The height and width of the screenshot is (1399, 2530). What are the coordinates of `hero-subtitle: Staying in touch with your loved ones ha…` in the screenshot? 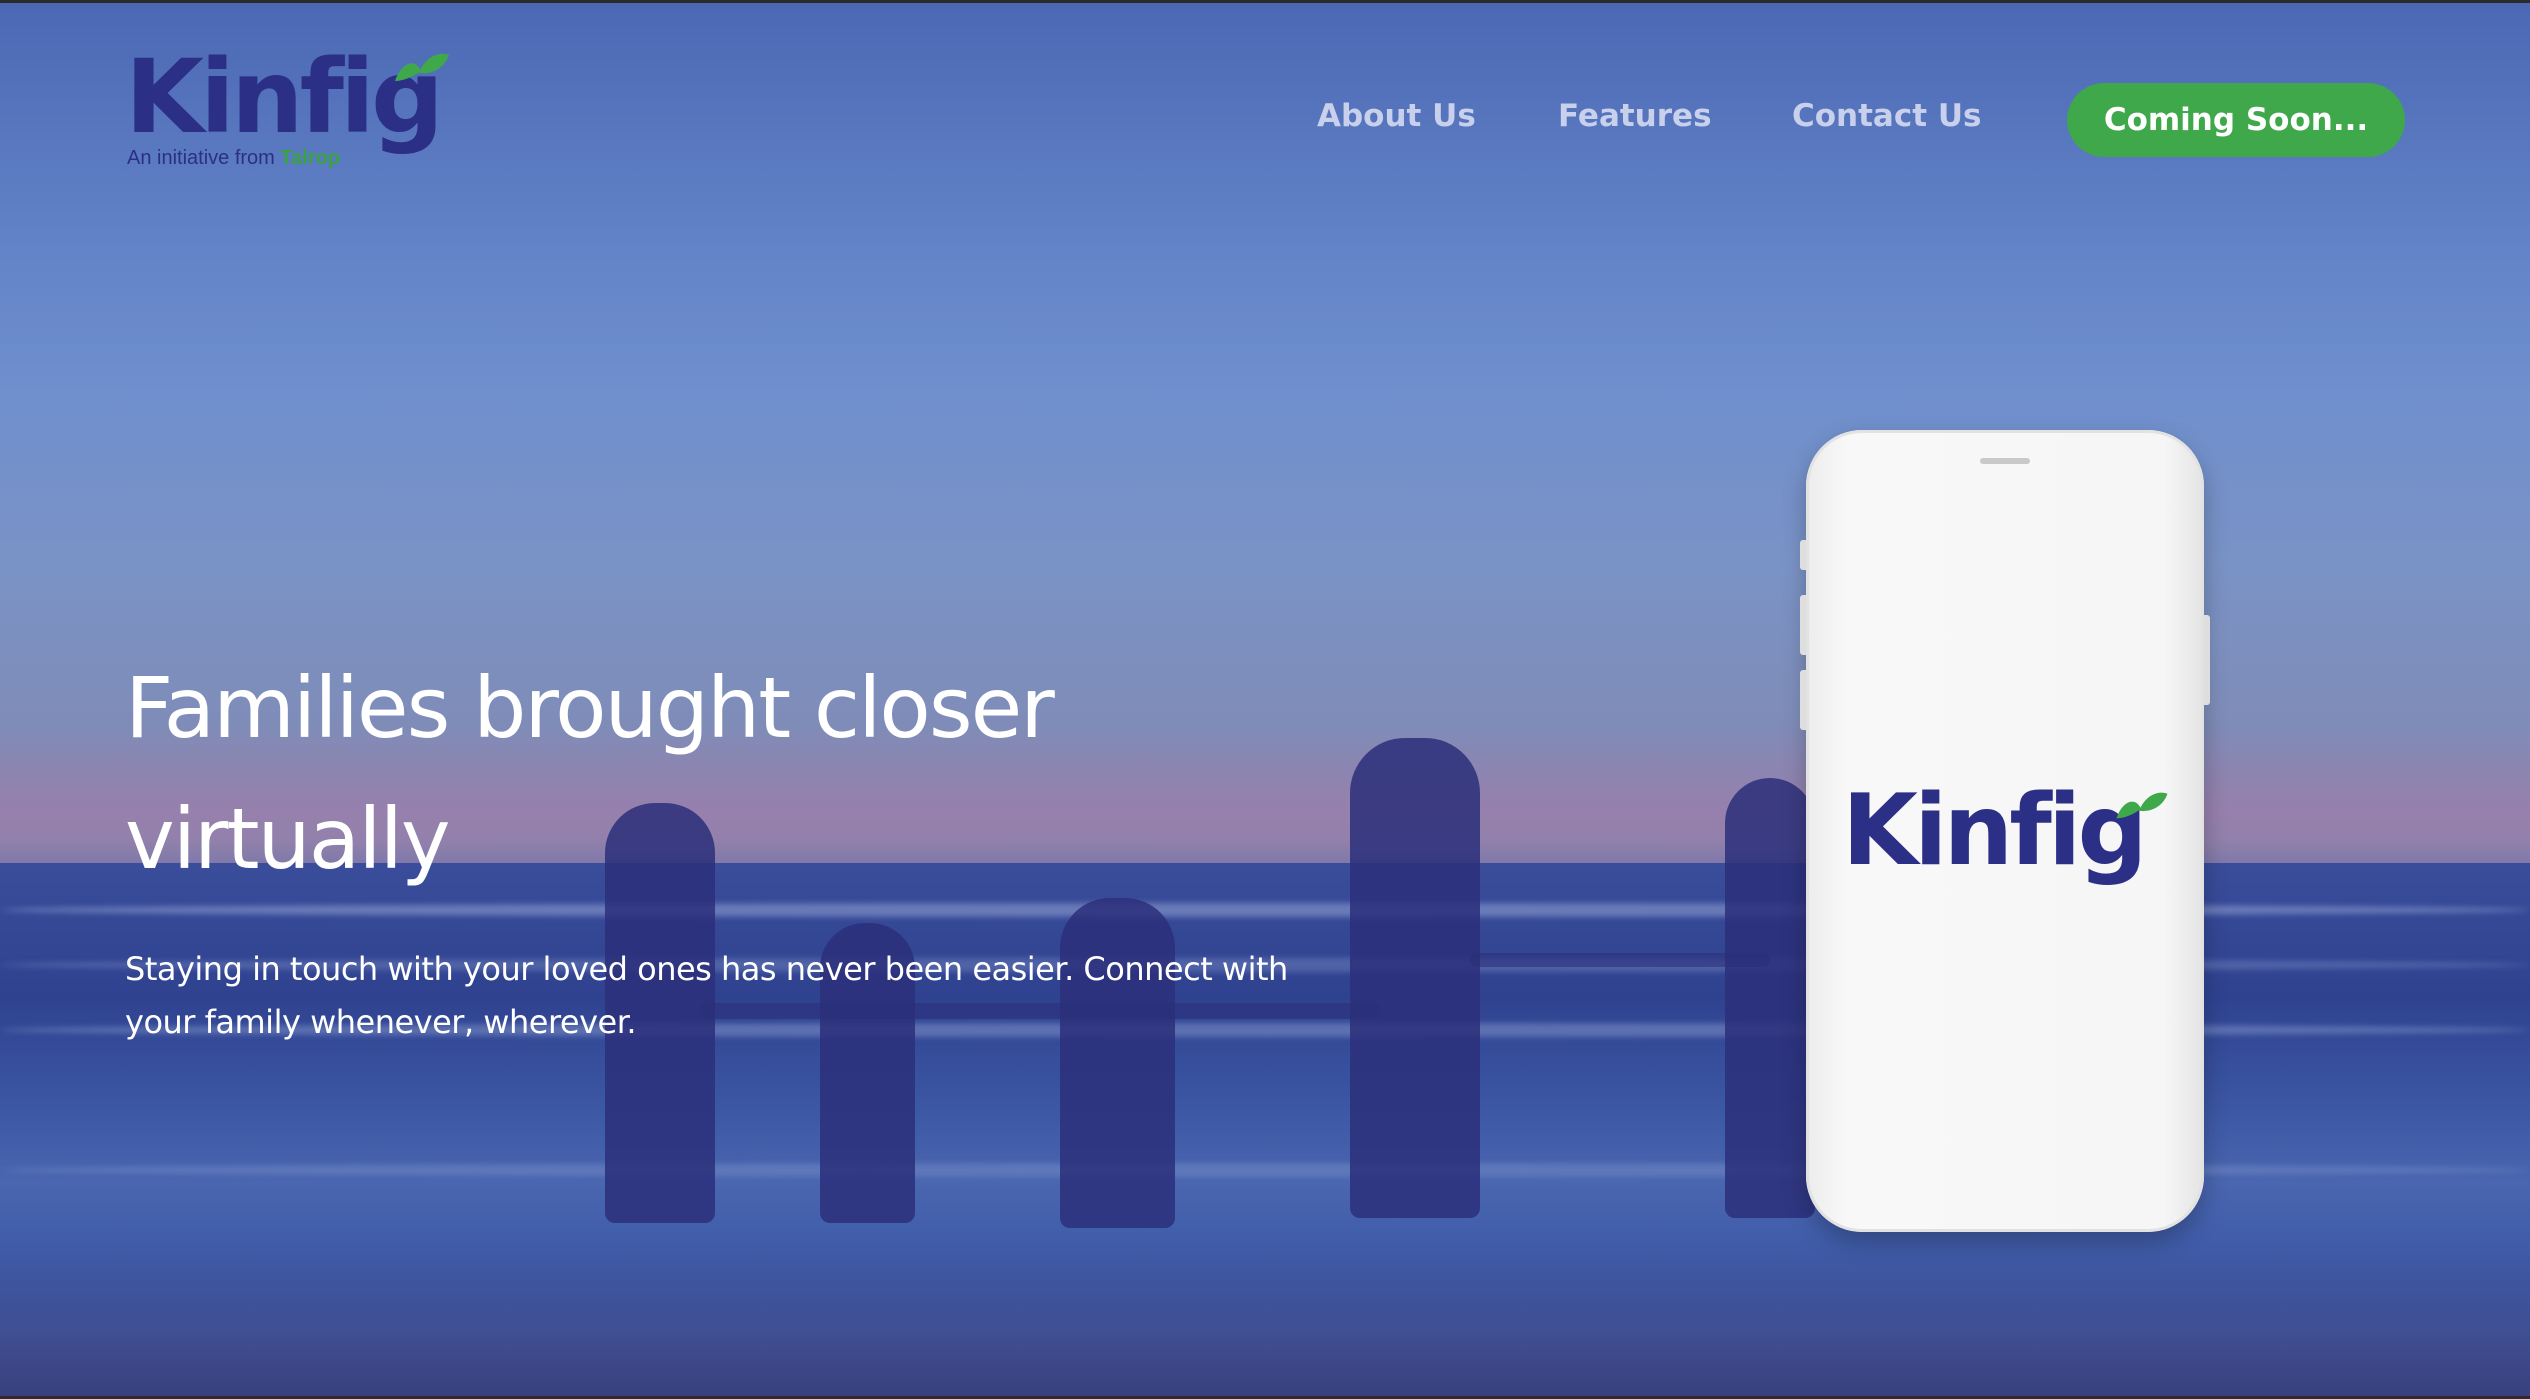 It's located at (715, 996).